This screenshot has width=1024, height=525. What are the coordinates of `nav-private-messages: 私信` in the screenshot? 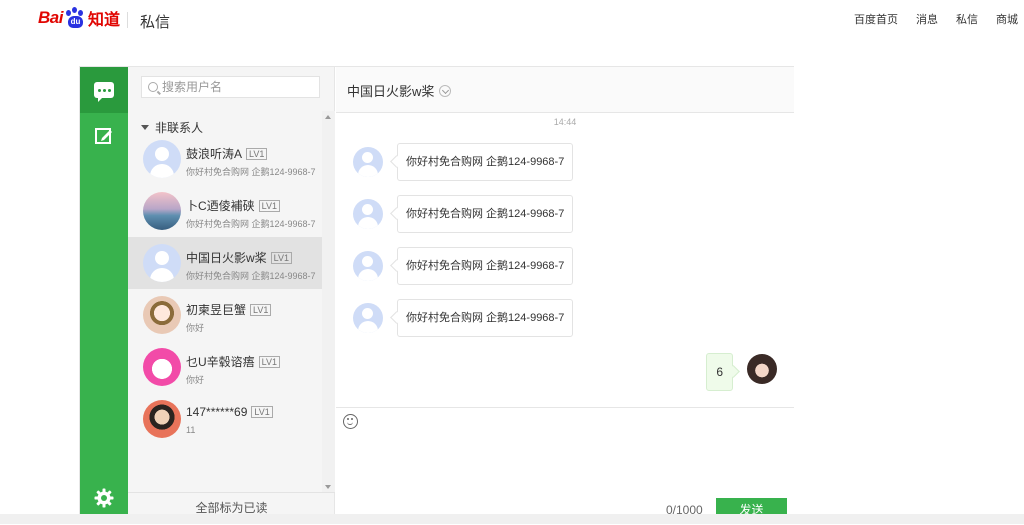 It's located at (967, 19).